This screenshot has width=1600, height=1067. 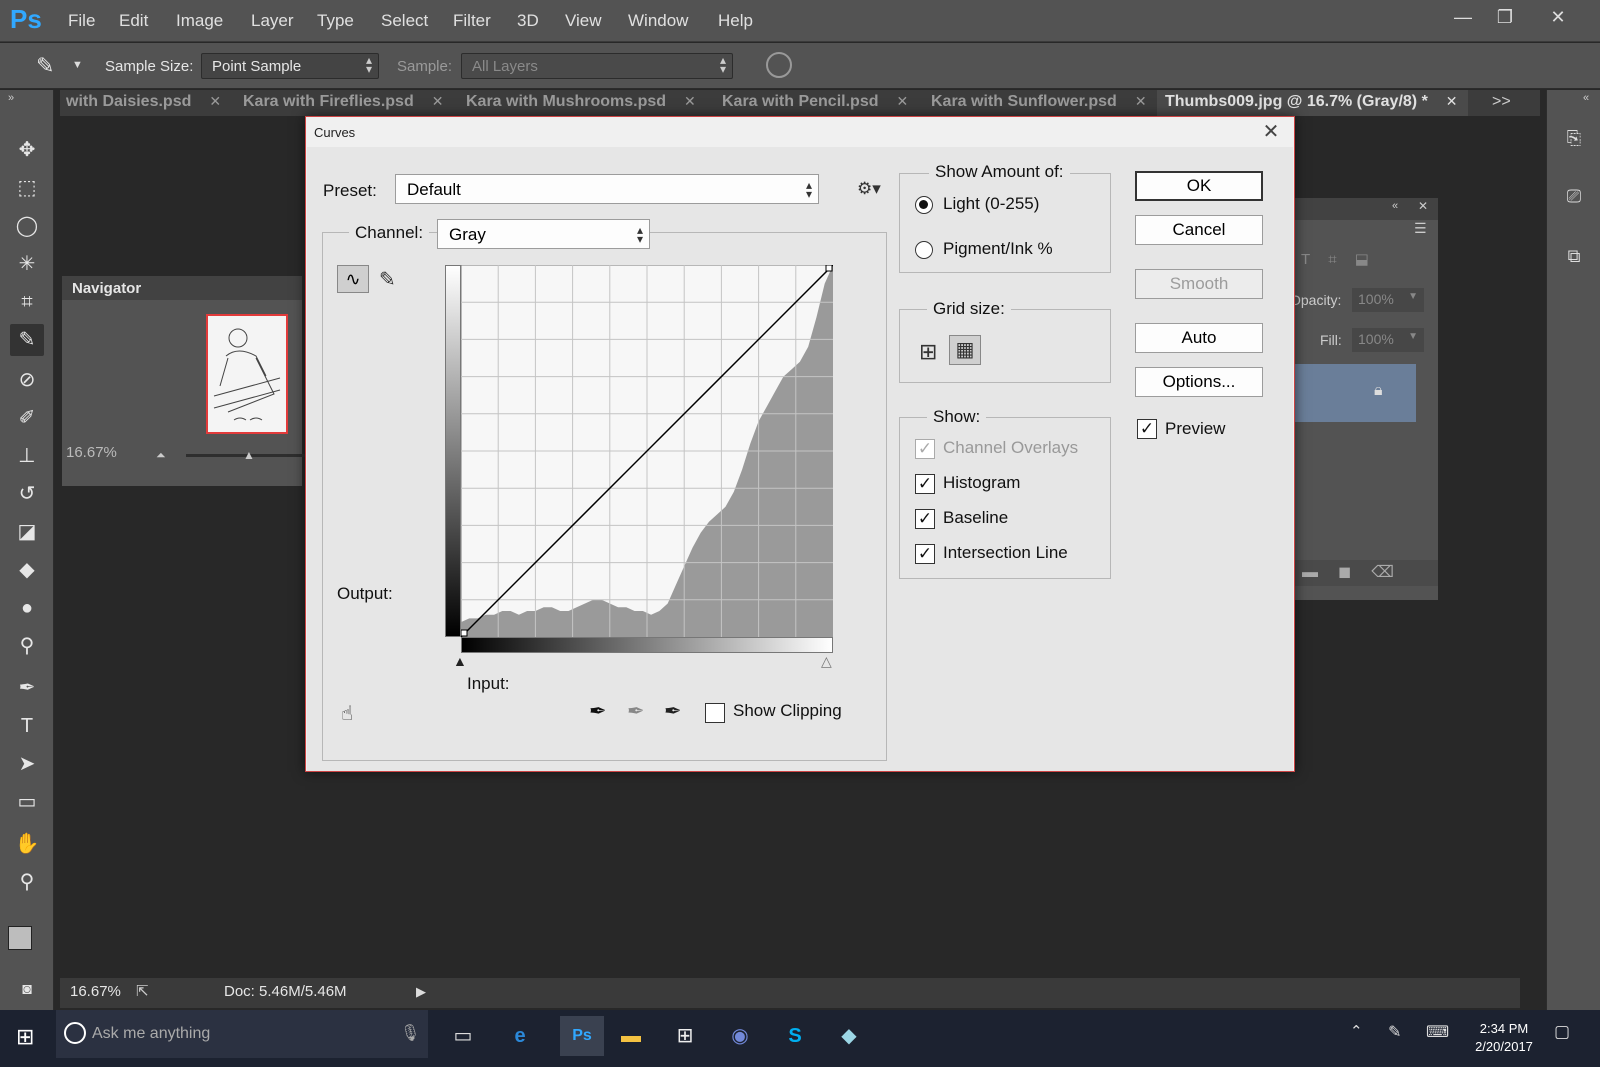 What do you see at coordinates (1358, 572) in the screenshot?
I see `layer-action-icons: ▬◼⌫` at bounding box center [1358, 572].